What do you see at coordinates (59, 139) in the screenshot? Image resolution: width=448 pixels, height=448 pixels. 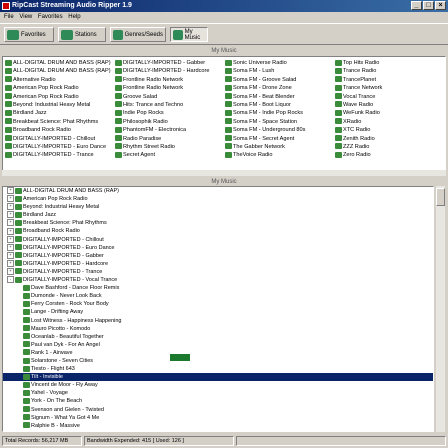 I see `library-item: DIGITALLY-IMPORTED - Chillout` at bounding box center [59, 139].